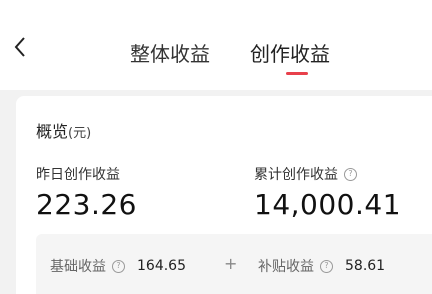 The image size is (432, 294). I want to click on base-earnings: 基础收益 ? 164.65, so click(118, 266).